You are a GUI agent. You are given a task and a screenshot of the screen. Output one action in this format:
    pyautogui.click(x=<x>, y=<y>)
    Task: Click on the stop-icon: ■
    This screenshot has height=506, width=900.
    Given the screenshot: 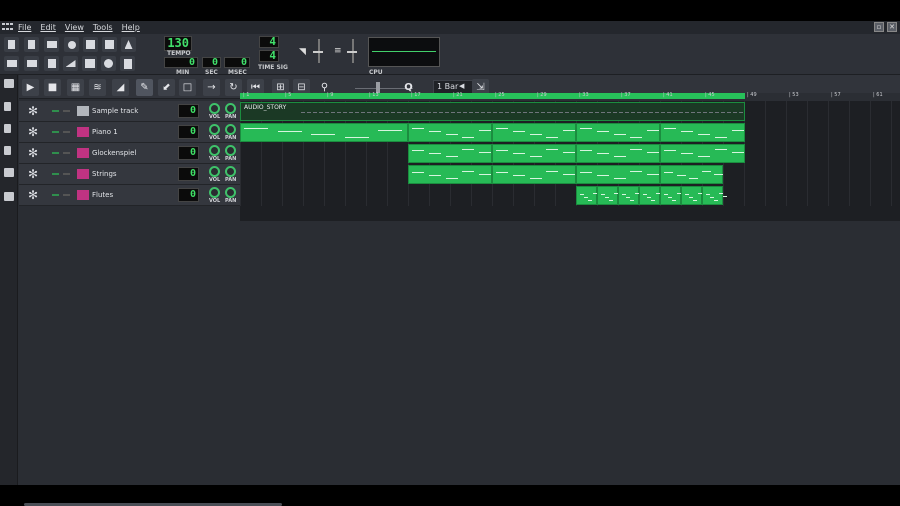 What is the action you would take?
    pyautogui.click(x=52, y=87)
    